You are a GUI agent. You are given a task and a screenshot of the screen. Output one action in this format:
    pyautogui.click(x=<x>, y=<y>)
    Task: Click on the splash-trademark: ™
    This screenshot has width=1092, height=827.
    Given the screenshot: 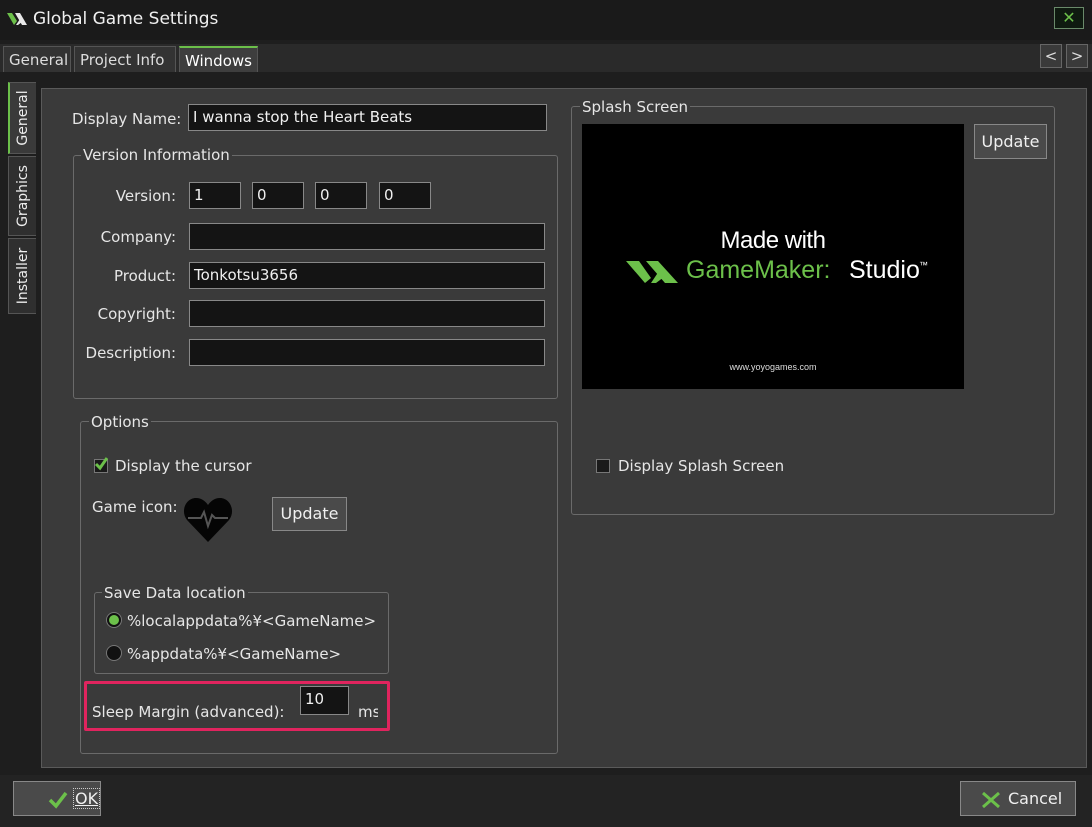 What is the action you would take?
    pyautogui.click(x=923, y=265)
    